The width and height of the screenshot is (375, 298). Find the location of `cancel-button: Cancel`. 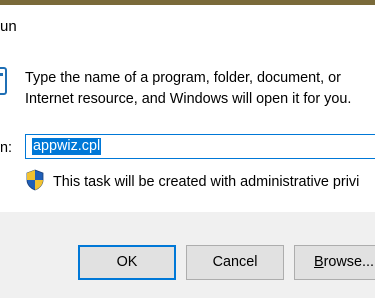

cancel-button: Cancel is located at coordinates (235, 262).